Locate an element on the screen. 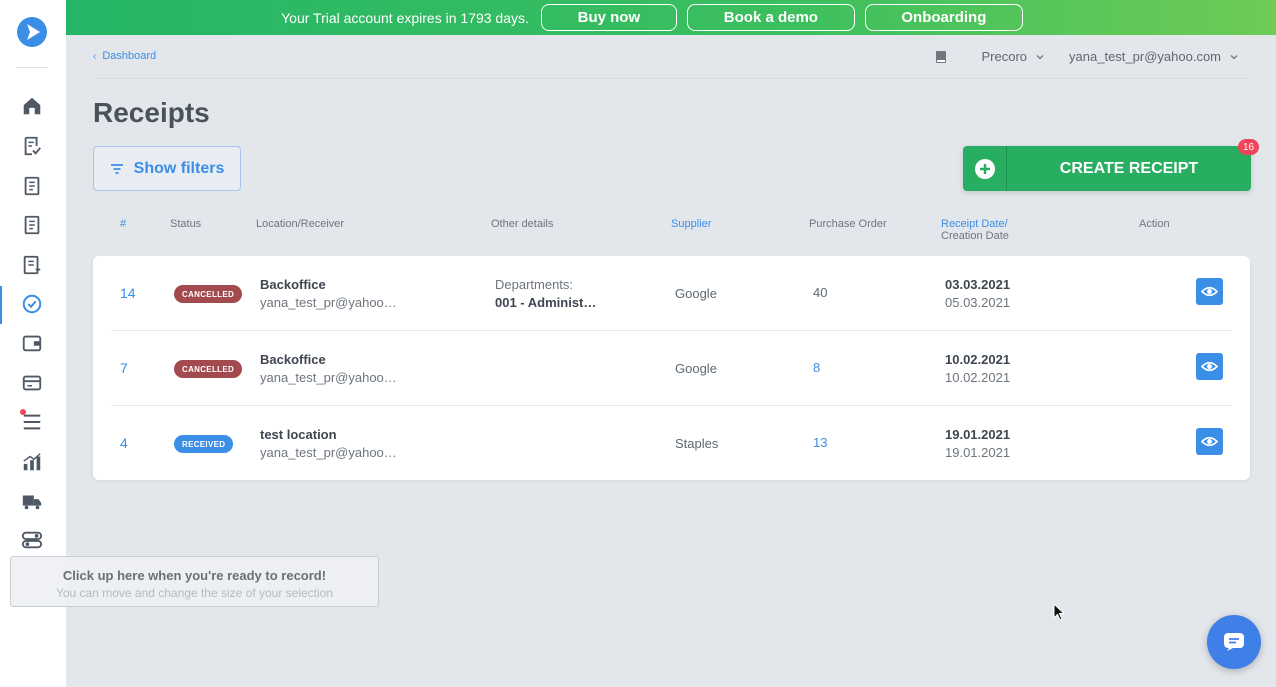  onboarding-button: Onboarding is located at coordinates (943, 17).